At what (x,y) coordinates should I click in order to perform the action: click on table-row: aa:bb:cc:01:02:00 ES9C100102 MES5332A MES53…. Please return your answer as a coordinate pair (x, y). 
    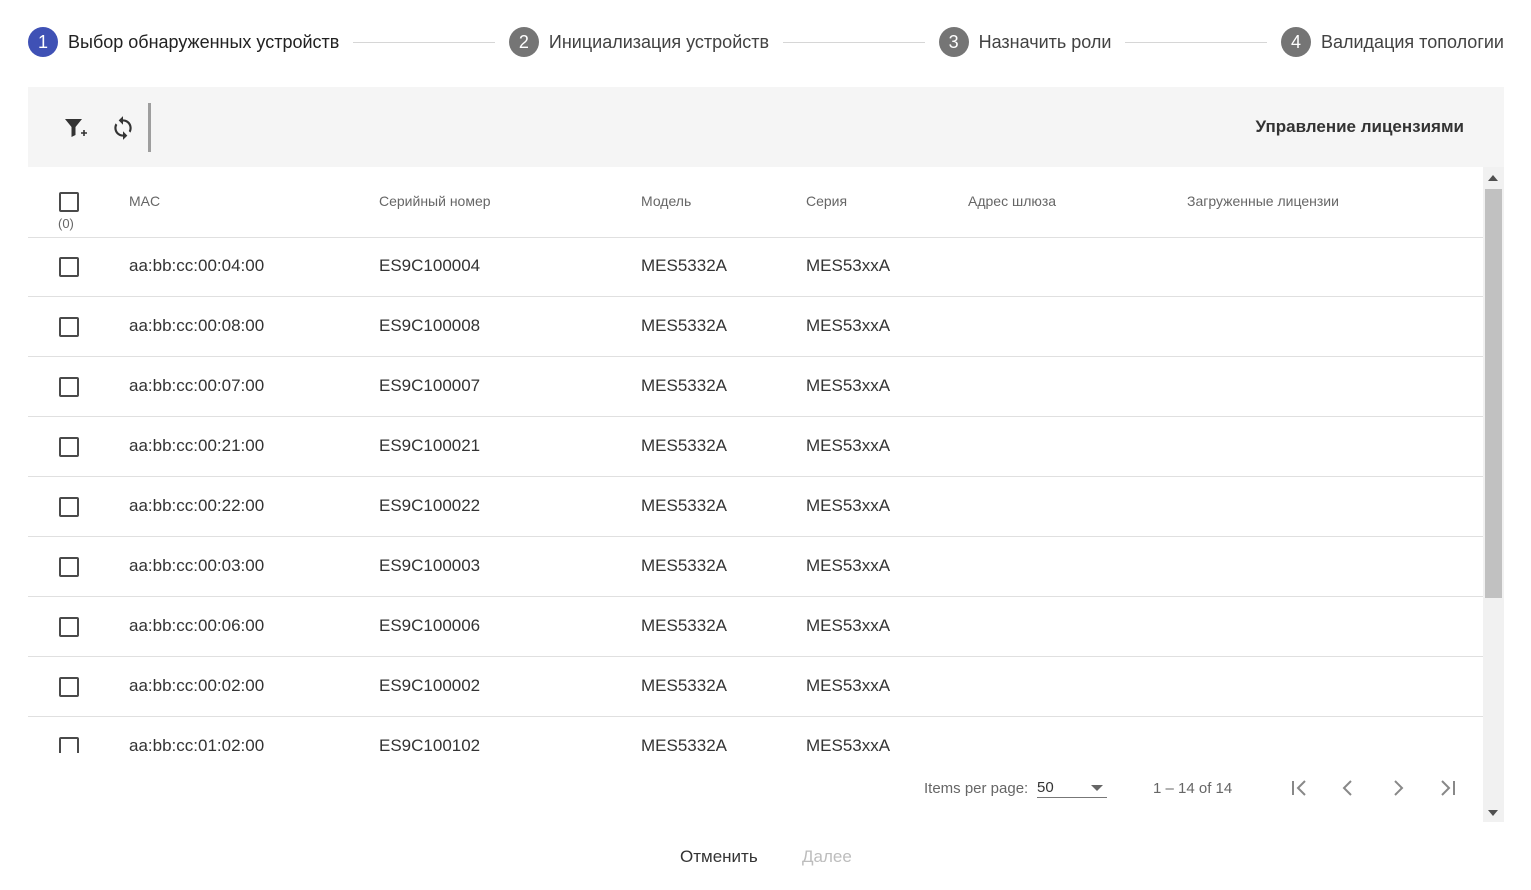
    Looking at the image, I should click on (755, 735).